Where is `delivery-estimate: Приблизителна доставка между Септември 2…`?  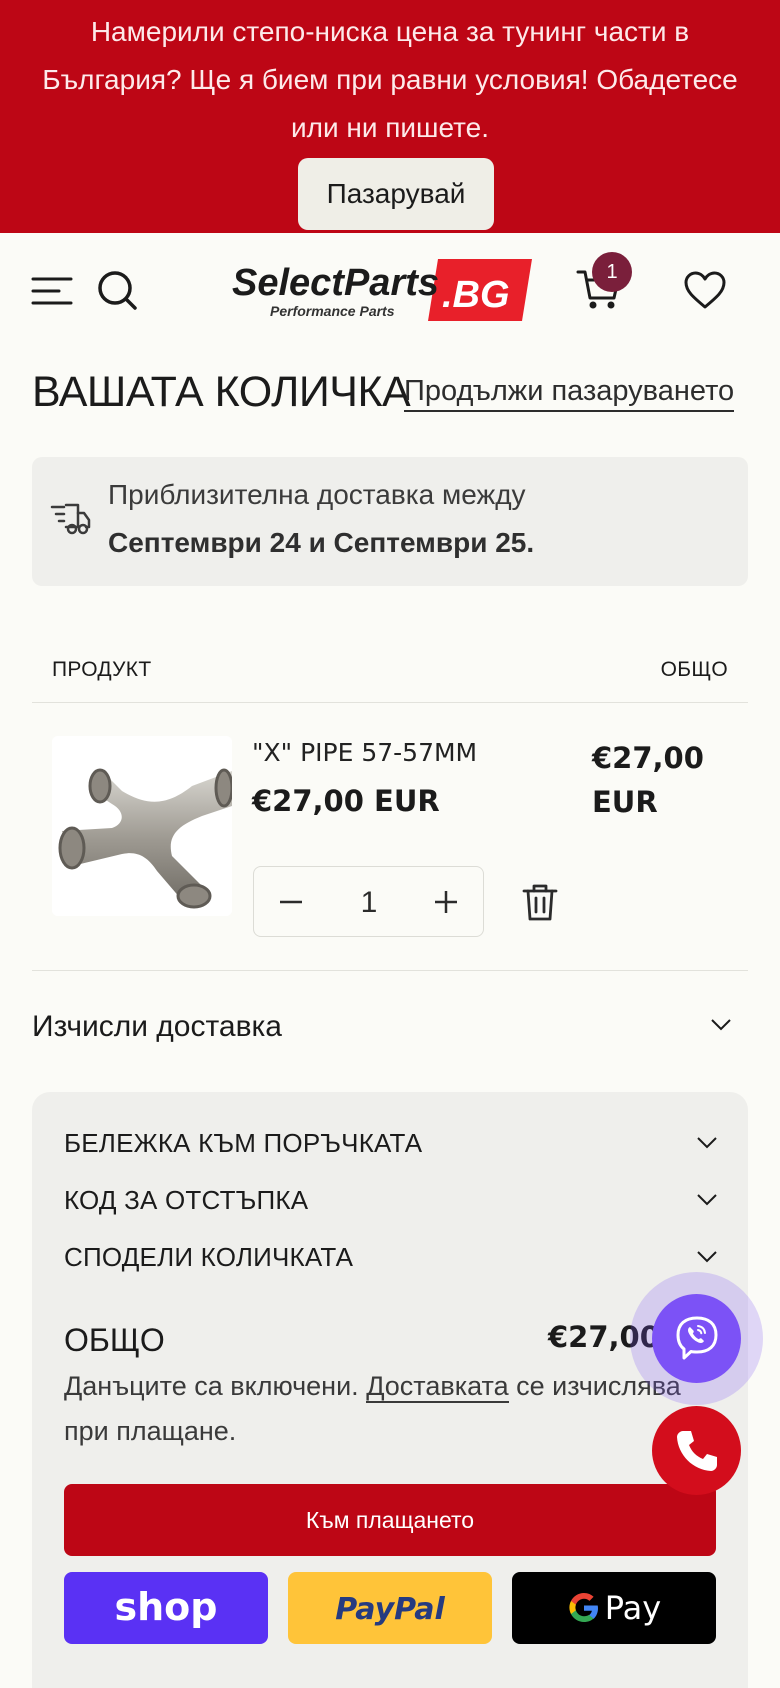 delivery-estimate: Приблизителна доставка между Септември 2… is located at coordinates (390, 521).